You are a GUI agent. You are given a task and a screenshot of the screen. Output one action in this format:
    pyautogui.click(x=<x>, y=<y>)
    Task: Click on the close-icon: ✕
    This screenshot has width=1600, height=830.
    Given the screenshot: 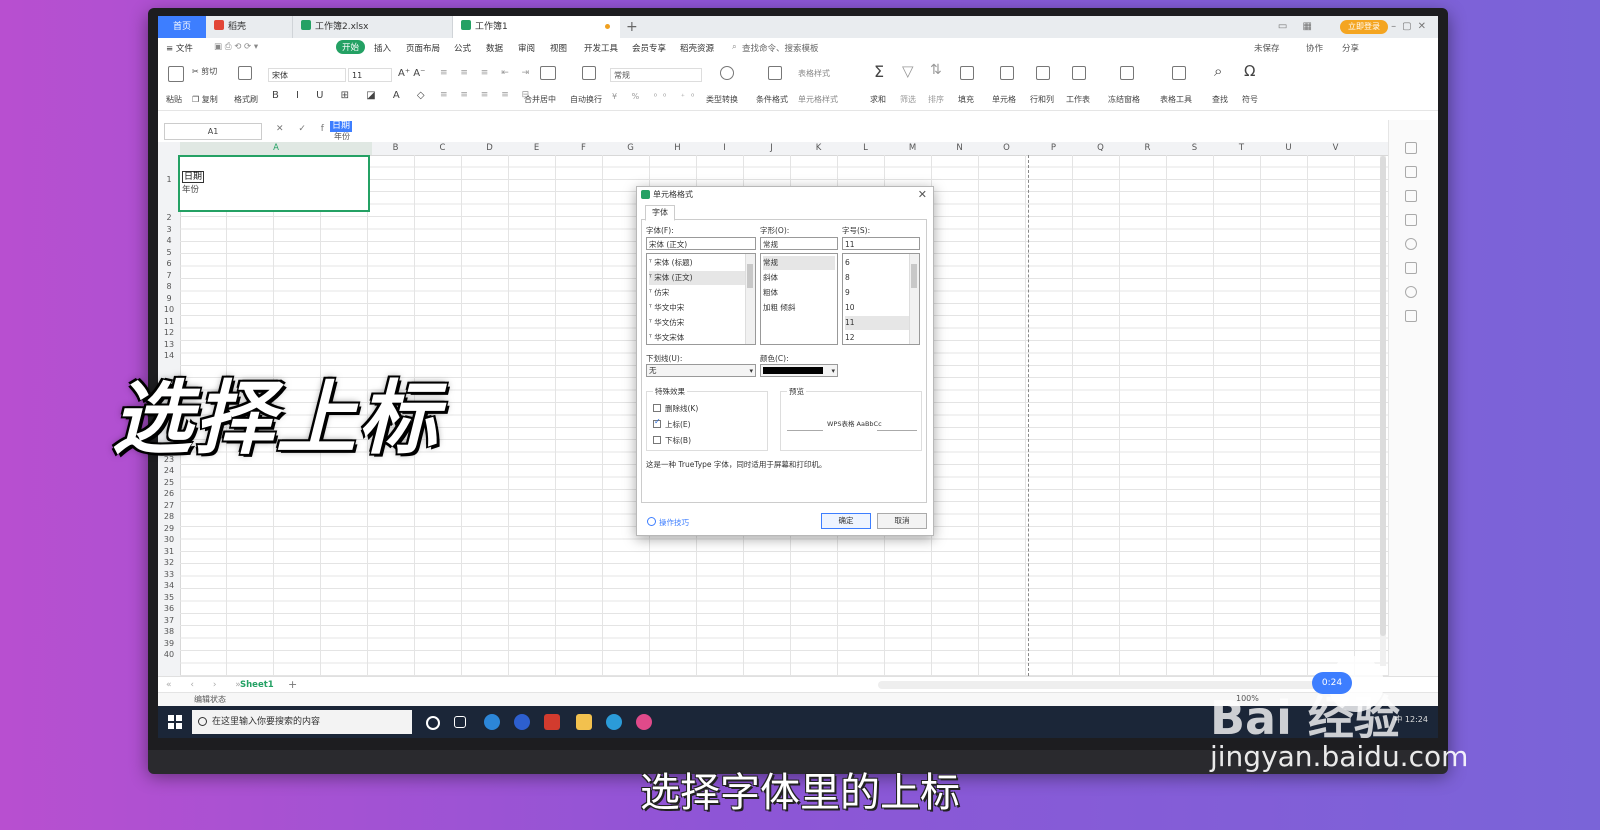 What is the action you would take?
    pyautogui.click(x=922, y=194)
    